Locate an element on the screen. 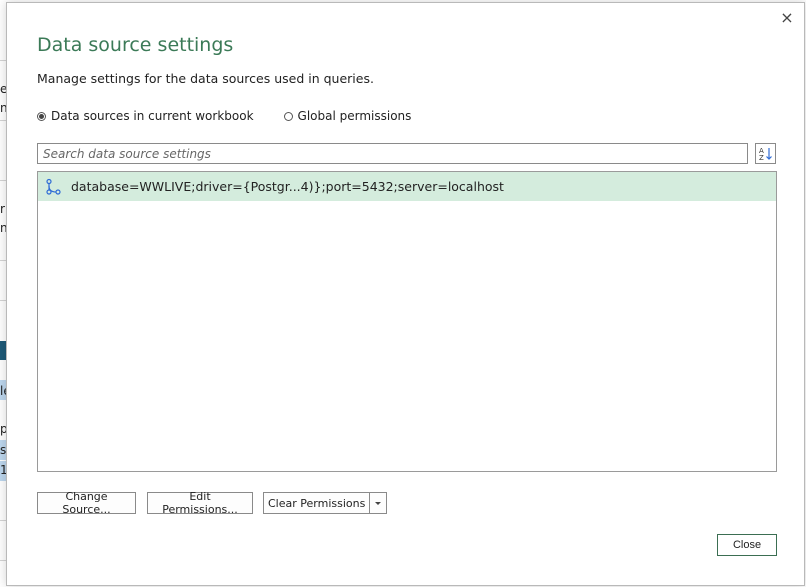 The width and height of the screenshot is (806, 587). clear-permissions-button: Clear Permissions is located at coordinates (316, 503).